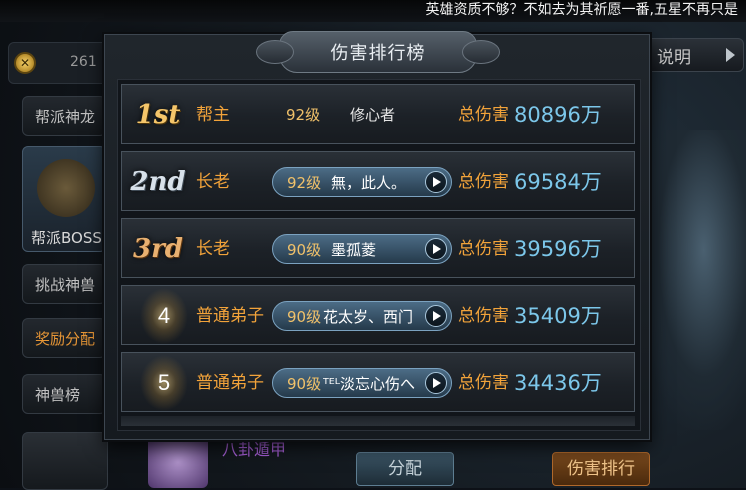 The width and height of the screenshot is (746, 490). Describe the element at coordinates (178, 462) in the screenshot. I see `item-icon` at that location.